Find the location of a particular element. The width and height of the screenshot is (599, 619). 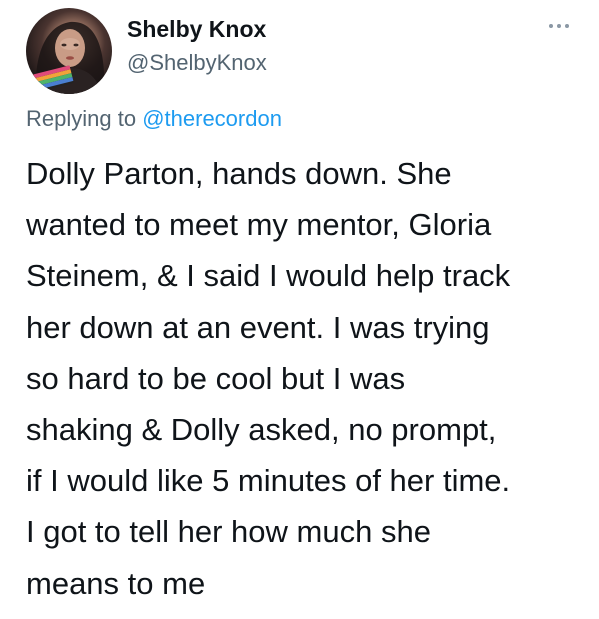

reply-mention-link: @therecordon is located at coordinates (212, 118).